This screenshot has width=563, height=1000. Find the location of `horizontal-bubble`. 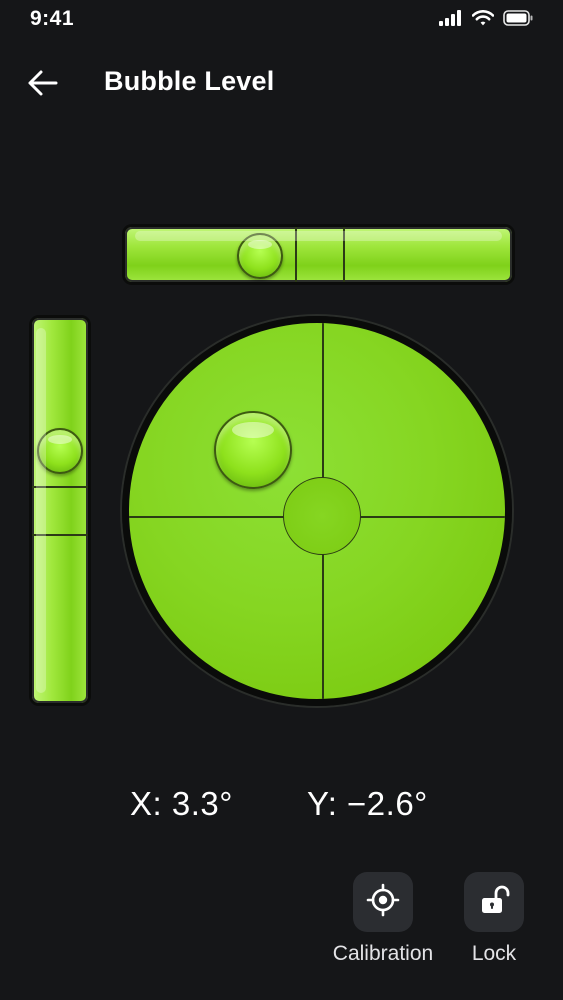

horizontal-bubble is located at coordinates (260, 256).